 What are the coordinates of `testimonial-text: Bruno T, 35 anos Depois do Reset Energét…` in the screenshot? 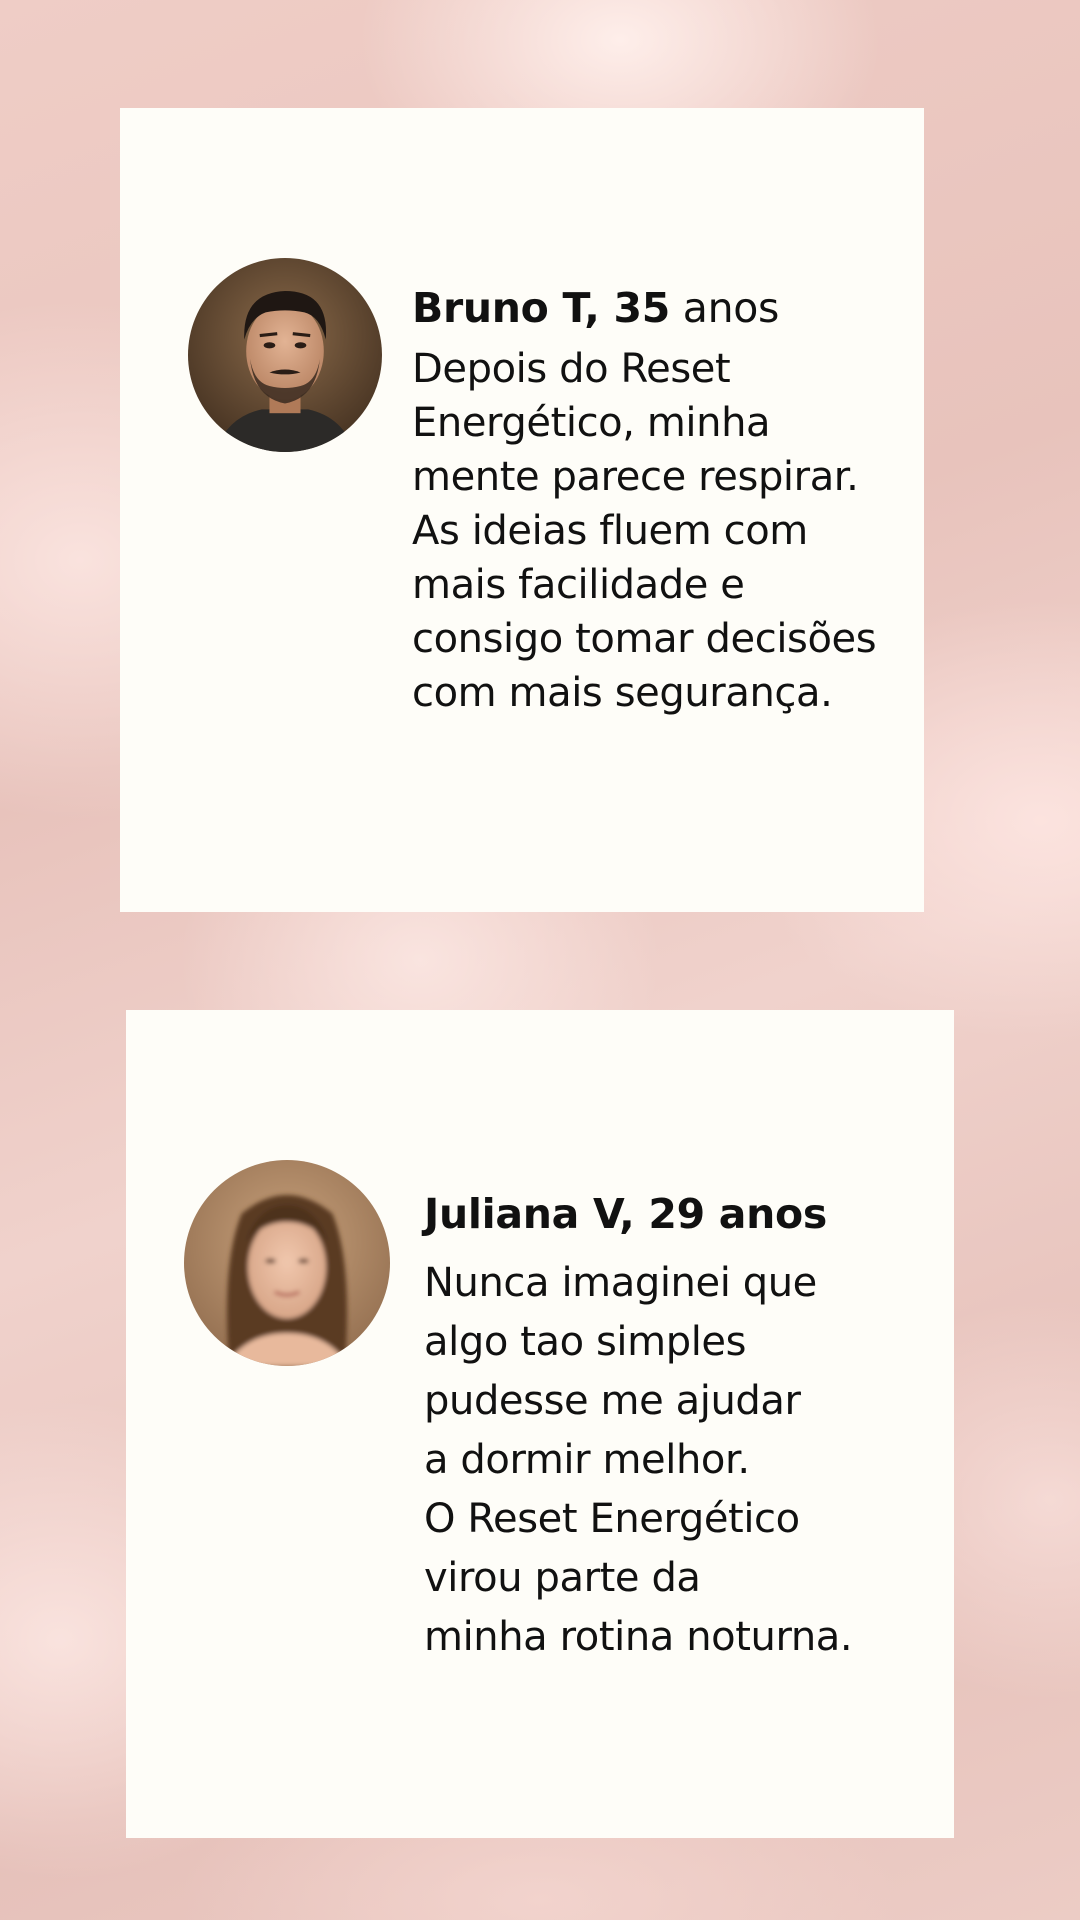 It's located at (662, 501).